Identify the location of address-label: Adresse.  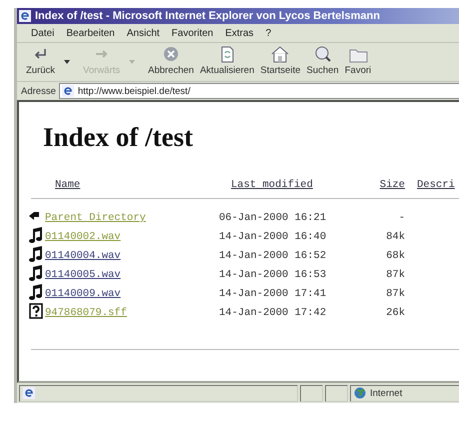
(38, 91).